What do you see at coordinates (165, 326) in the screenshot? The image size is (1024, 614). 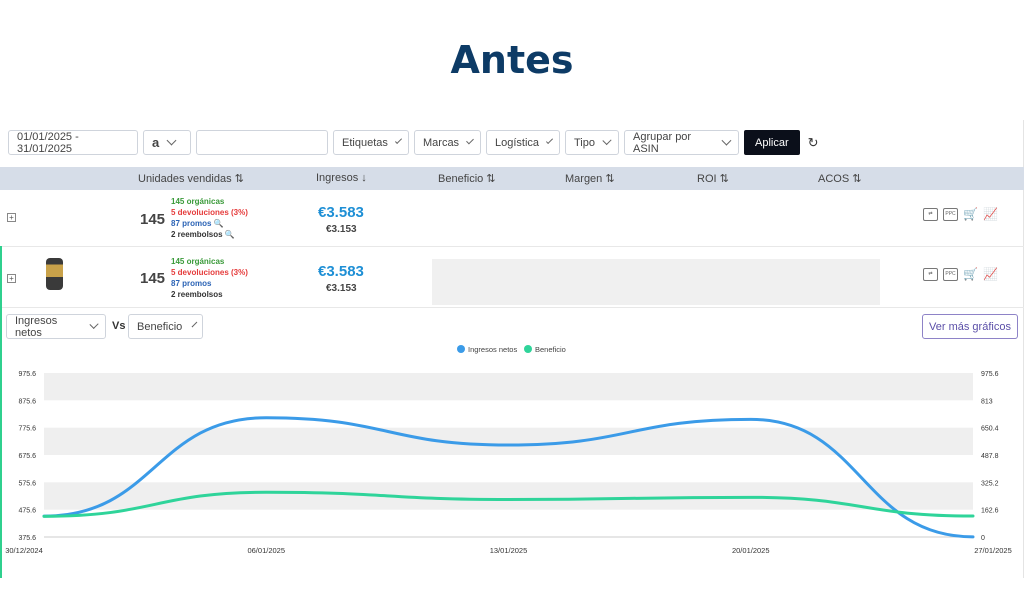 I see `right-metric-select: Beneficio` at bounding box center [165, 326].